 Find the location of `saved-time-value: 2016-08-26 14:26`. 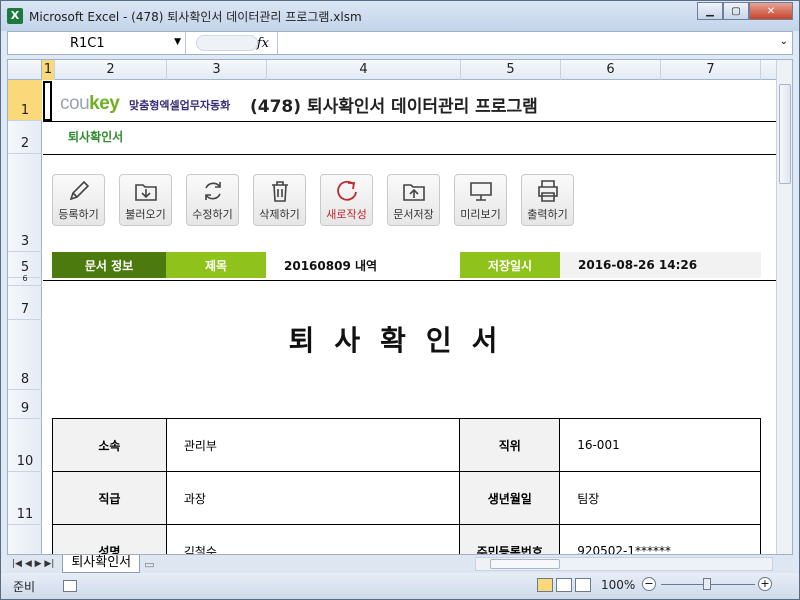

saved-time-value: 2016-08-26 14:26 is located at coordinates (660, 265).